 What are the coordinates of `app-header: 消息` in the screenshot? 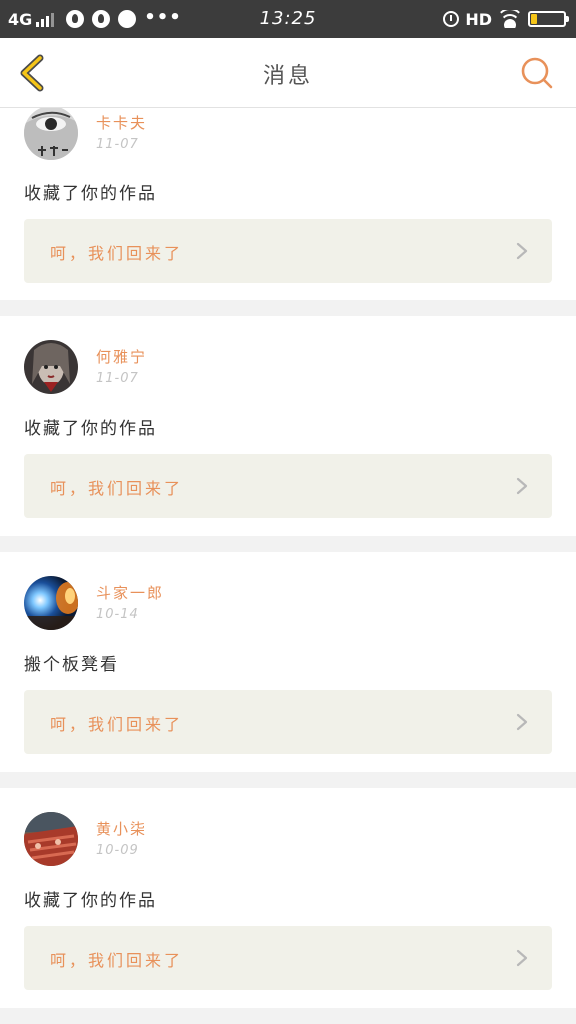 It's located at (288, 73).